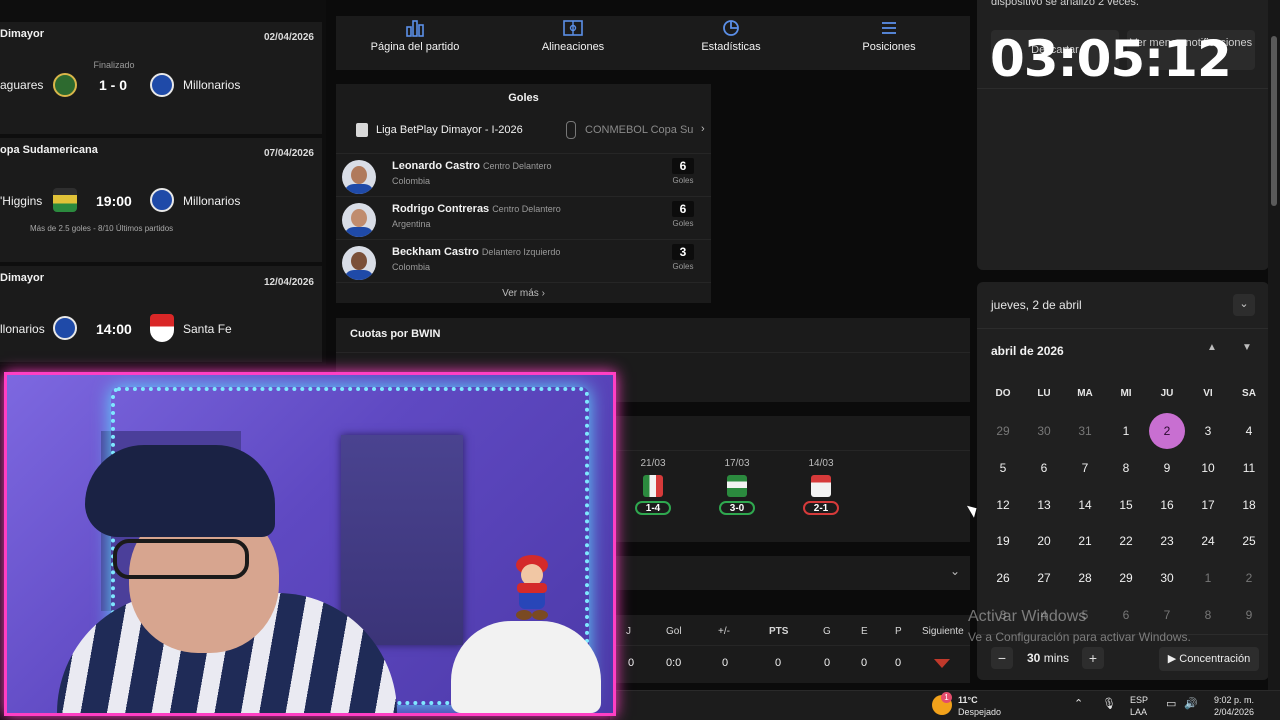 This screenshot has height=720, width=1280. Describe the element at coordinates (162, 85) in the screenshot. I see `away-crest-icon` at that location.